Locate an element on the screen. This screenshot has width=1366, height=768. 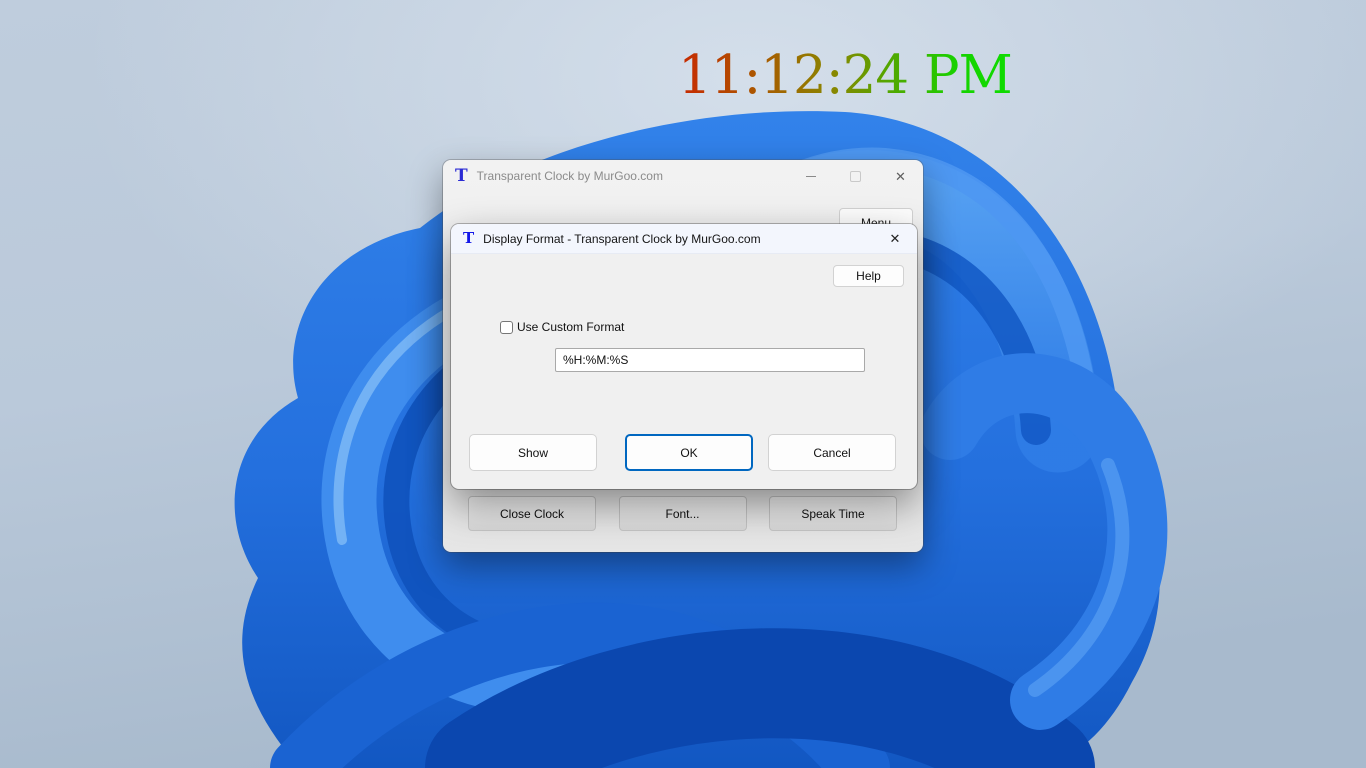
maximize-icon is located at coordinates (855, 176).